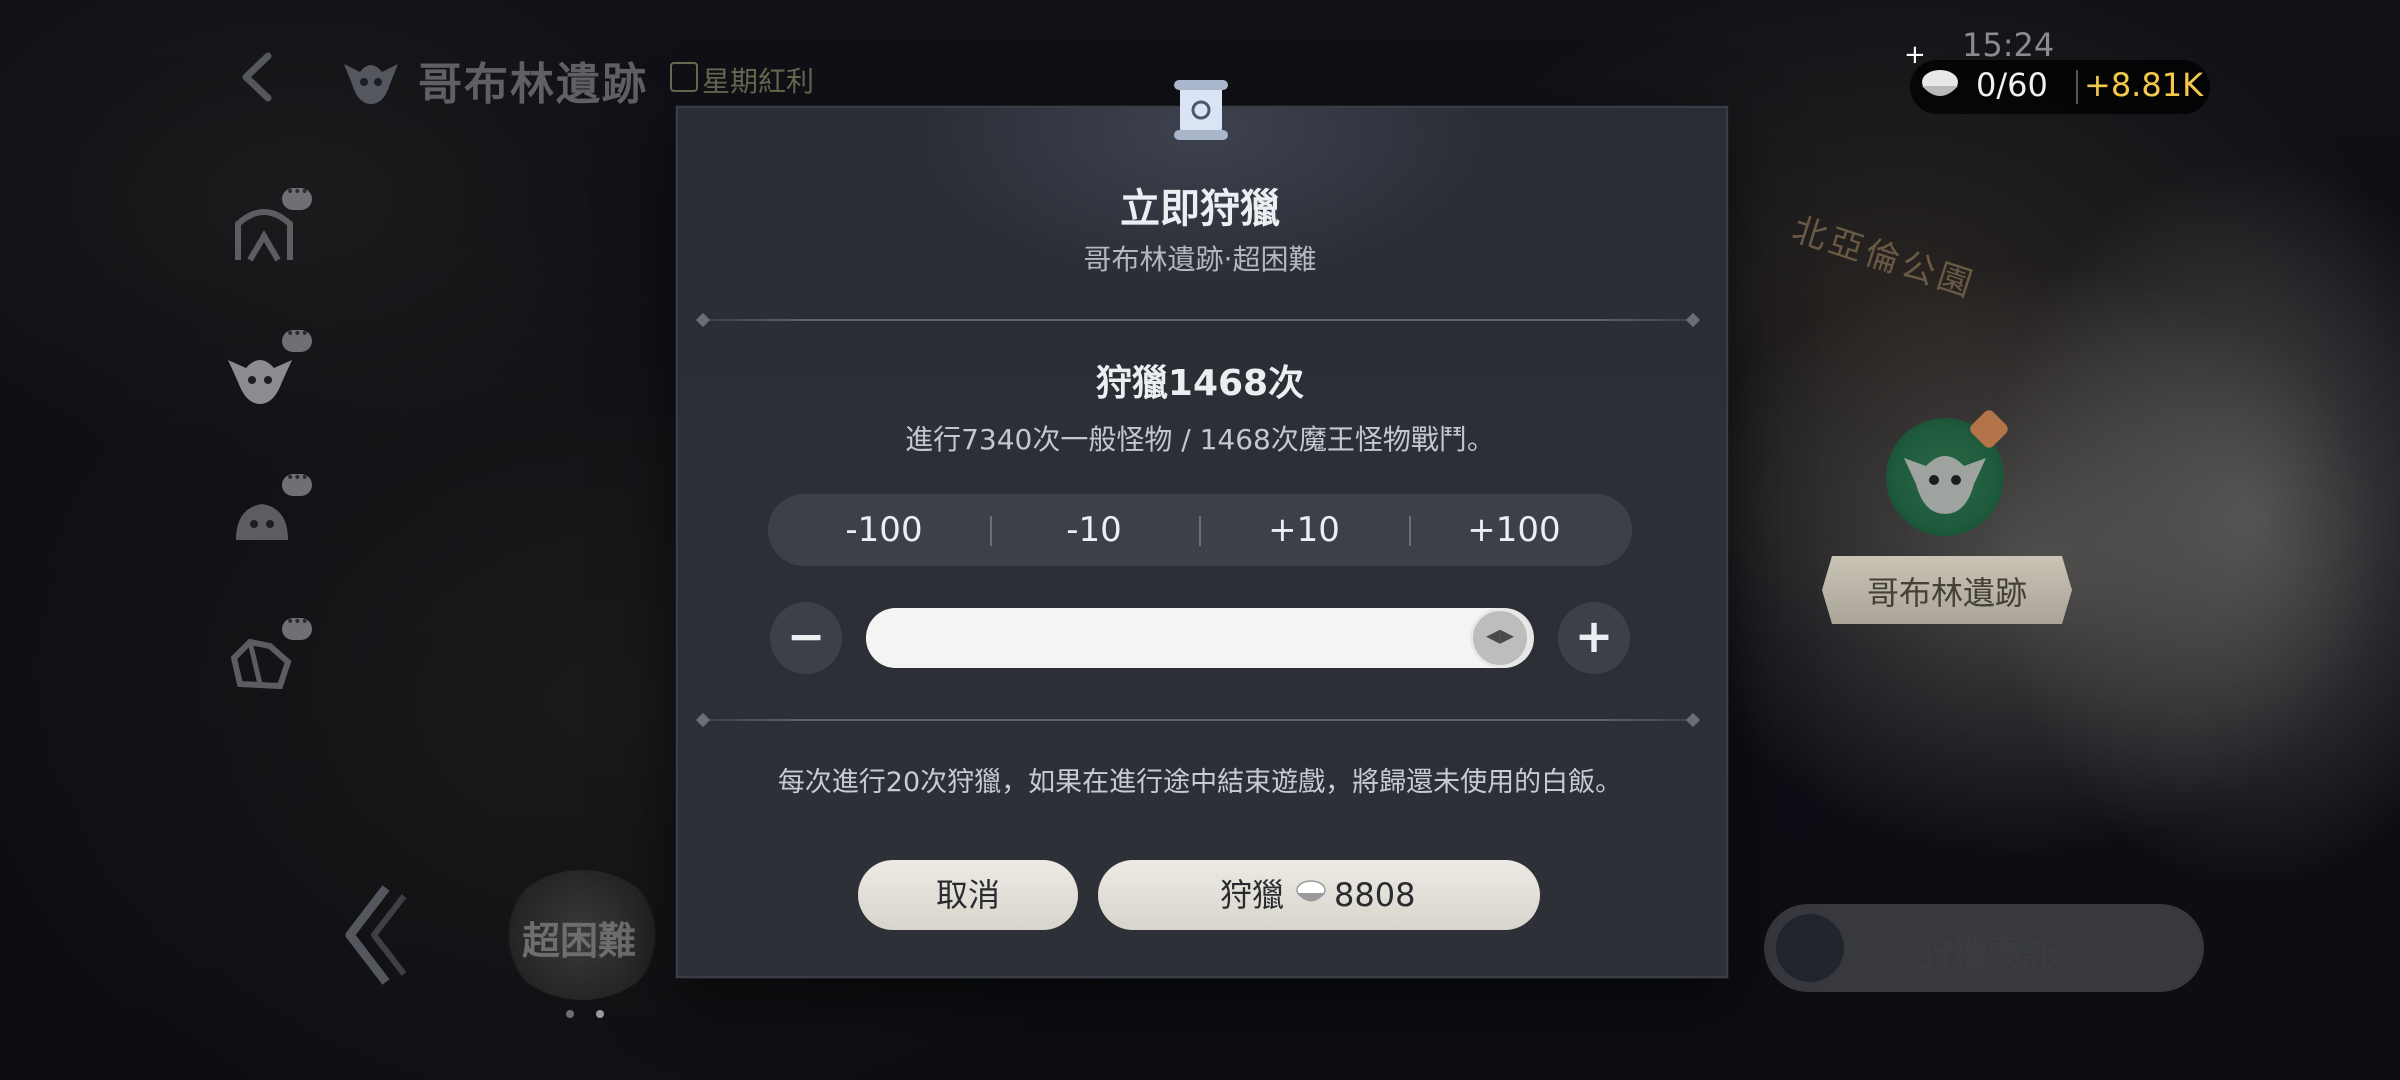  What do you see at coordinates (375, 935) in the screenshot?
I see `previous-difficulty-arrow-icon` at bounding box center [375, 935].